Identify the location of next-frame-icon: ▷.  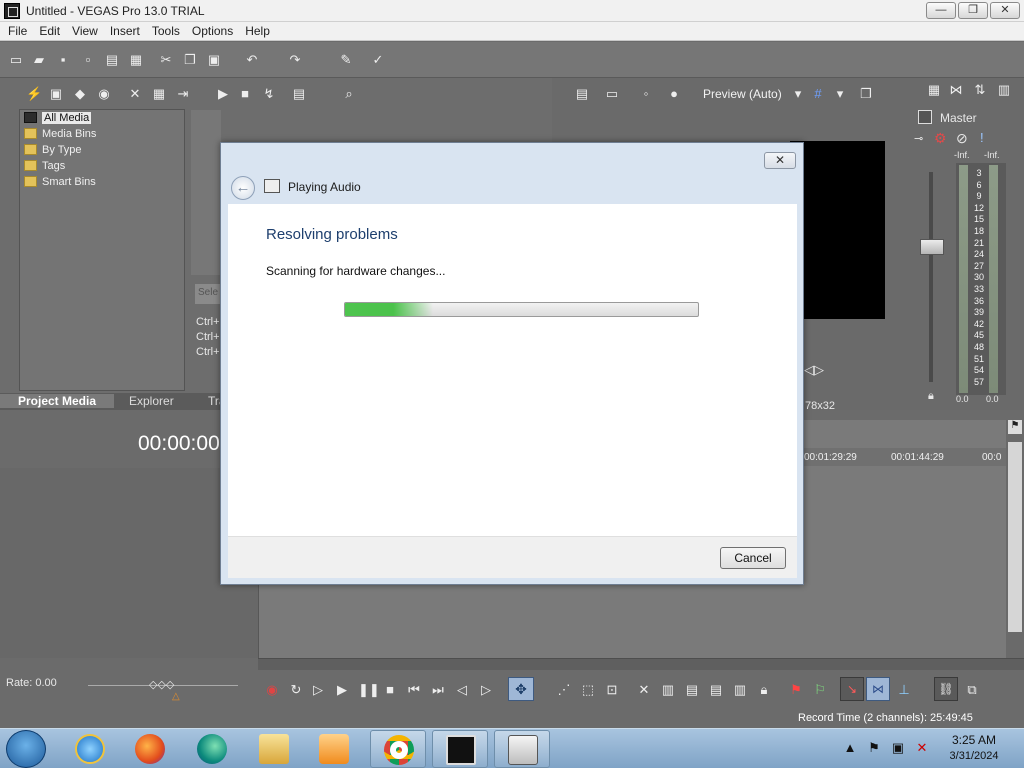
(486, 690).